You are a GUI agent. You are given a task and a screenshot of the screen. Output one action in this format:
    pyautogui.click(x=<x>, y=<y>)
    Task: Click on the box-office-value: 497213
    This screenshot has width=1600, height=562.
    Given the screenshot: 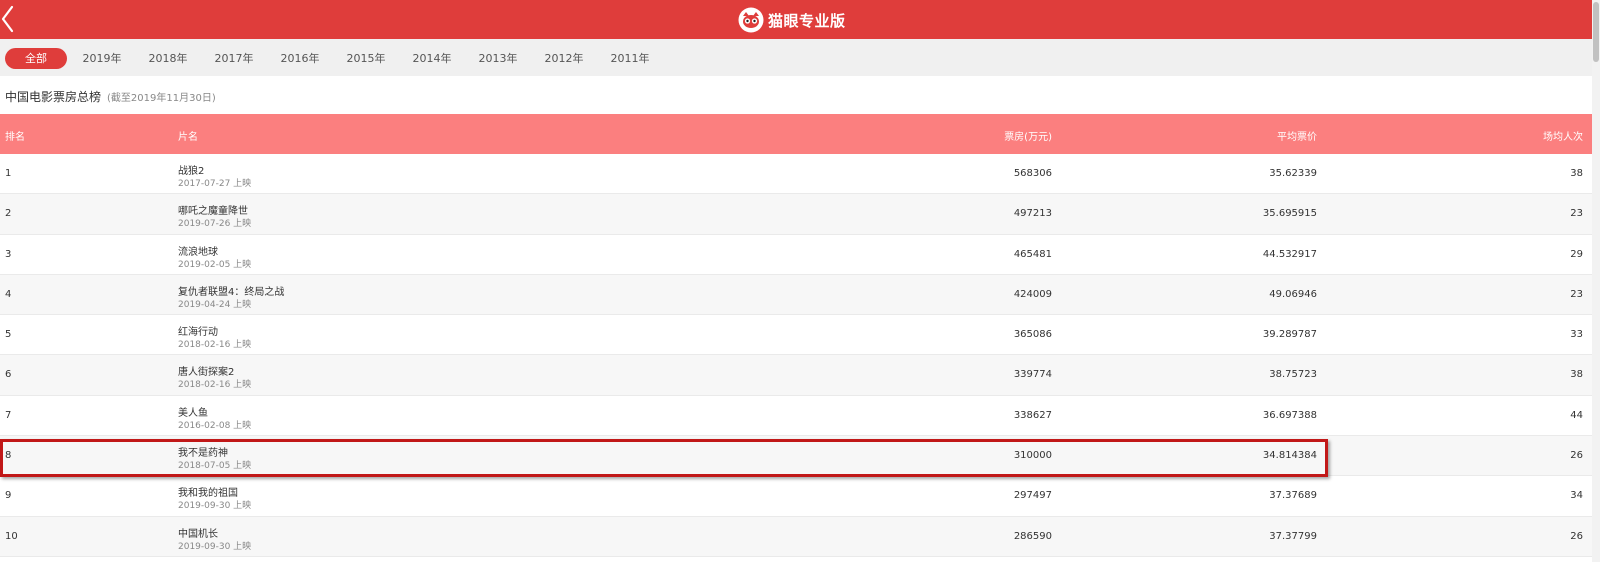 What is the action you would take?
    pyautogui.click(x=1032, y=214)
    